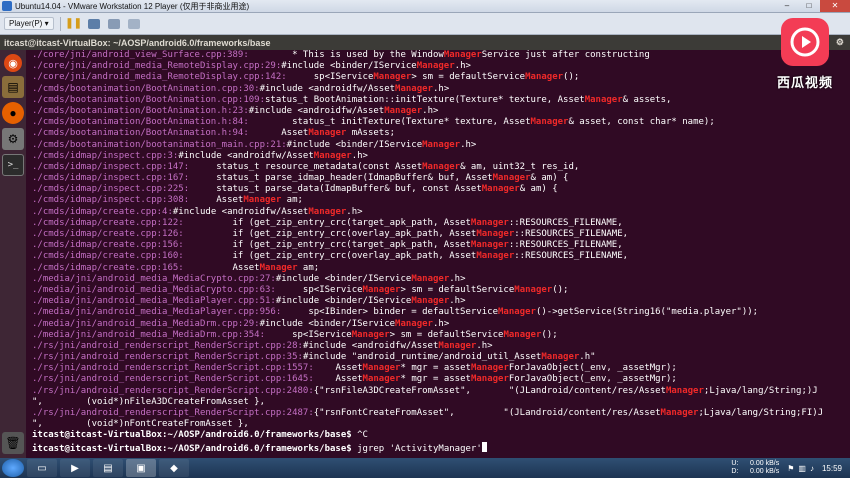 The height and width of the screenshot is (478, 850). What do you see at coordinates (441, 424) in the screenshot?
I see `terminal-line: ", (void*)nFontCreateFromAsset },` at bounding box center [441, 424].